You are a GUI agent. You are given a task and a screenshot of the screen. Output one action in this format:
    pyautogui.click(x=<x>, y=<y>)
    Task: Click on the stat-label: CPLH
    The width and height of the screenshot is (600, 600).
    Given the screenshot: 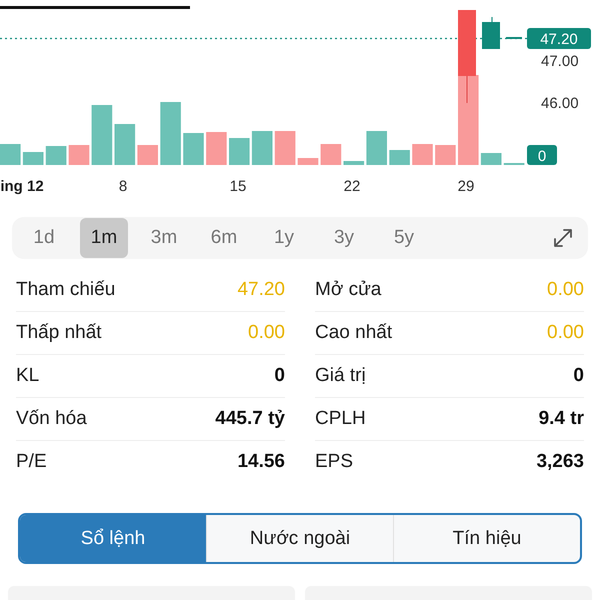 What is the action you would take?
    pyautogui.click(x=340, y=419)
    